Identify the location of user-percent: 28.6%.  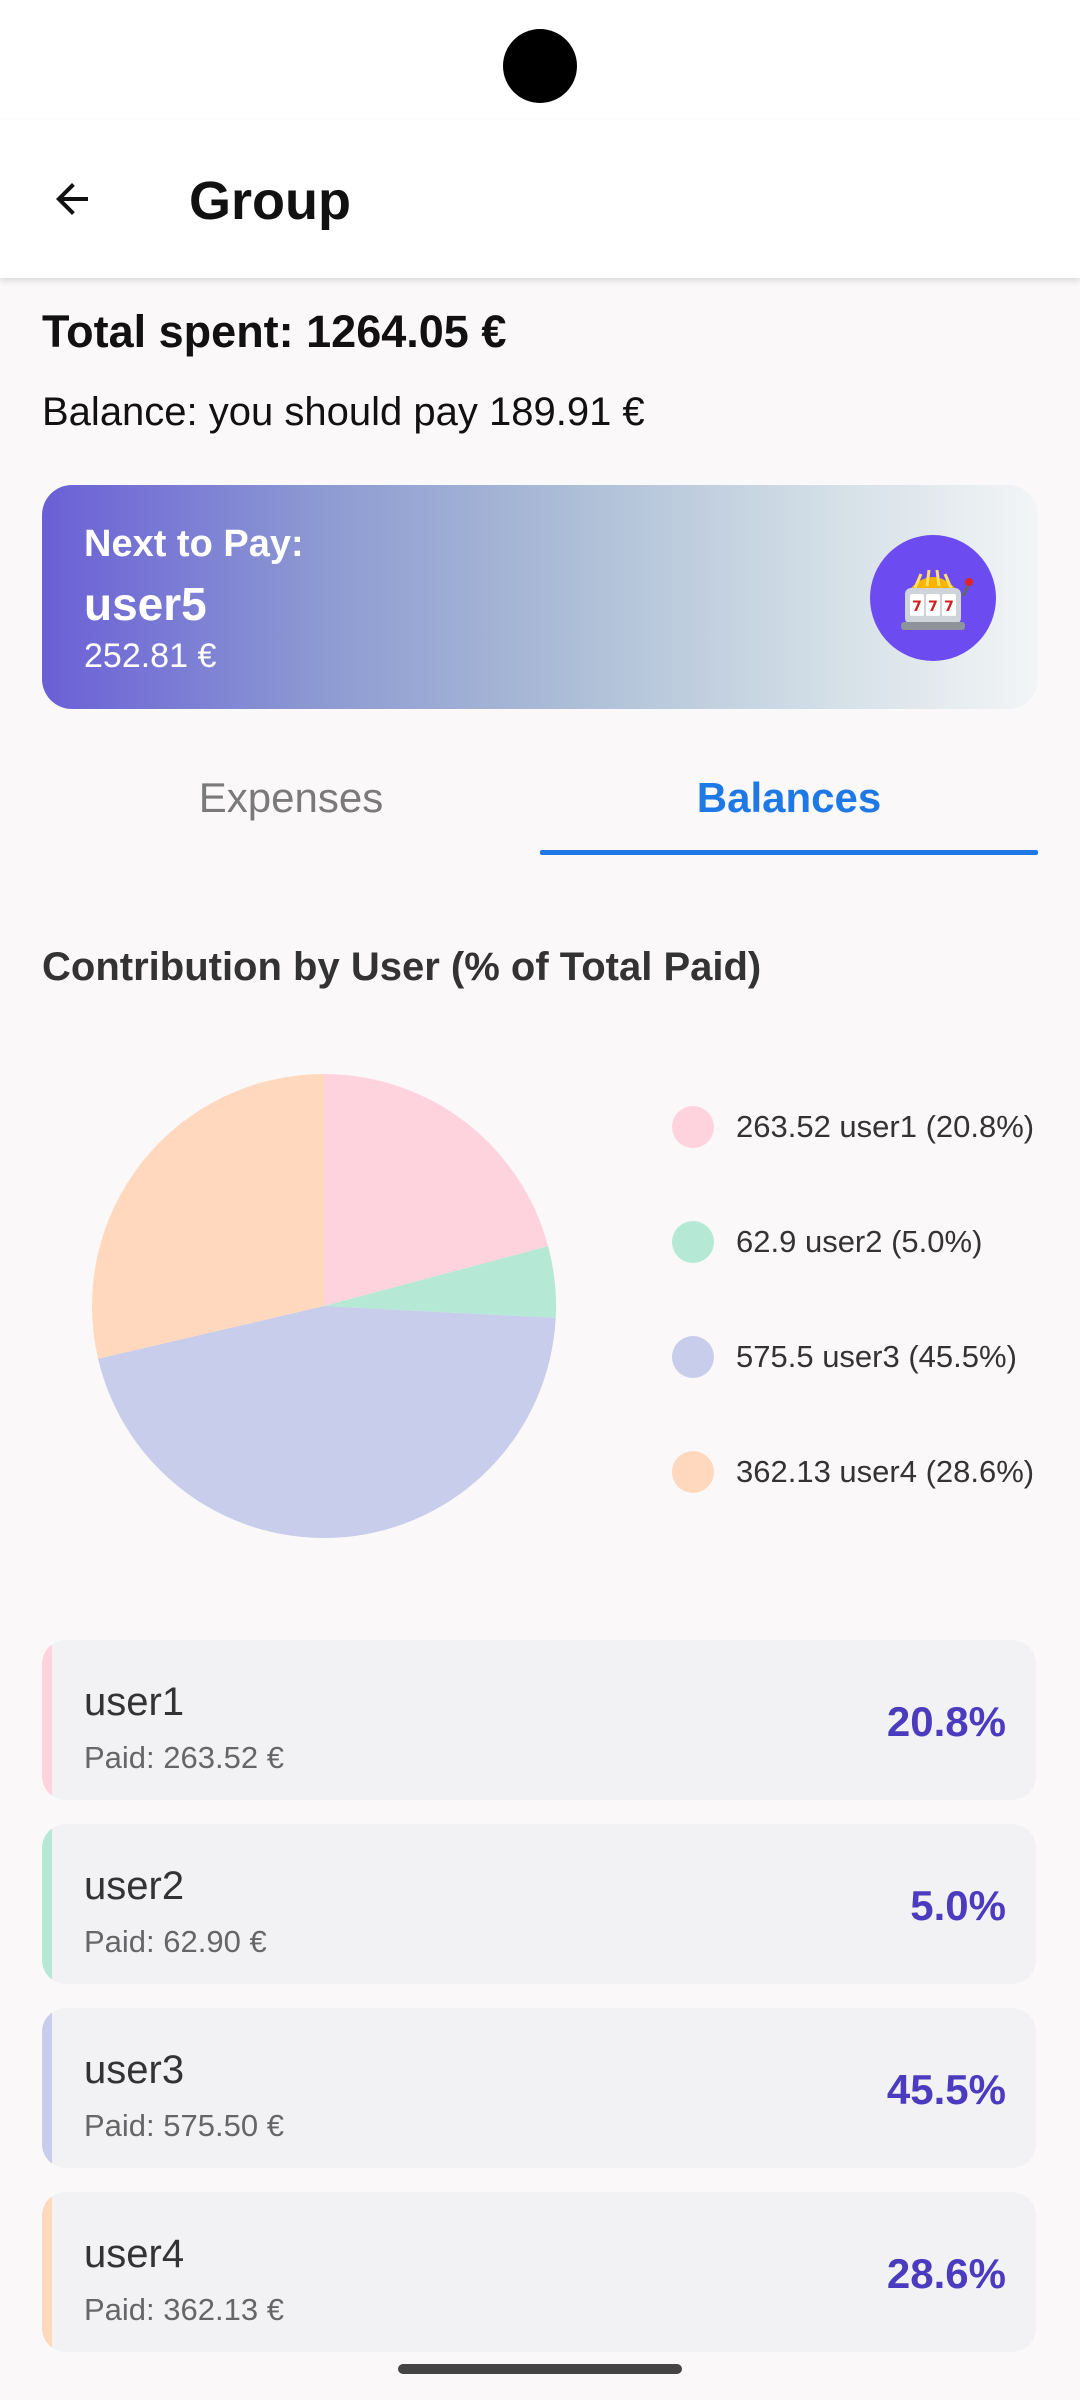
(946, 2273).